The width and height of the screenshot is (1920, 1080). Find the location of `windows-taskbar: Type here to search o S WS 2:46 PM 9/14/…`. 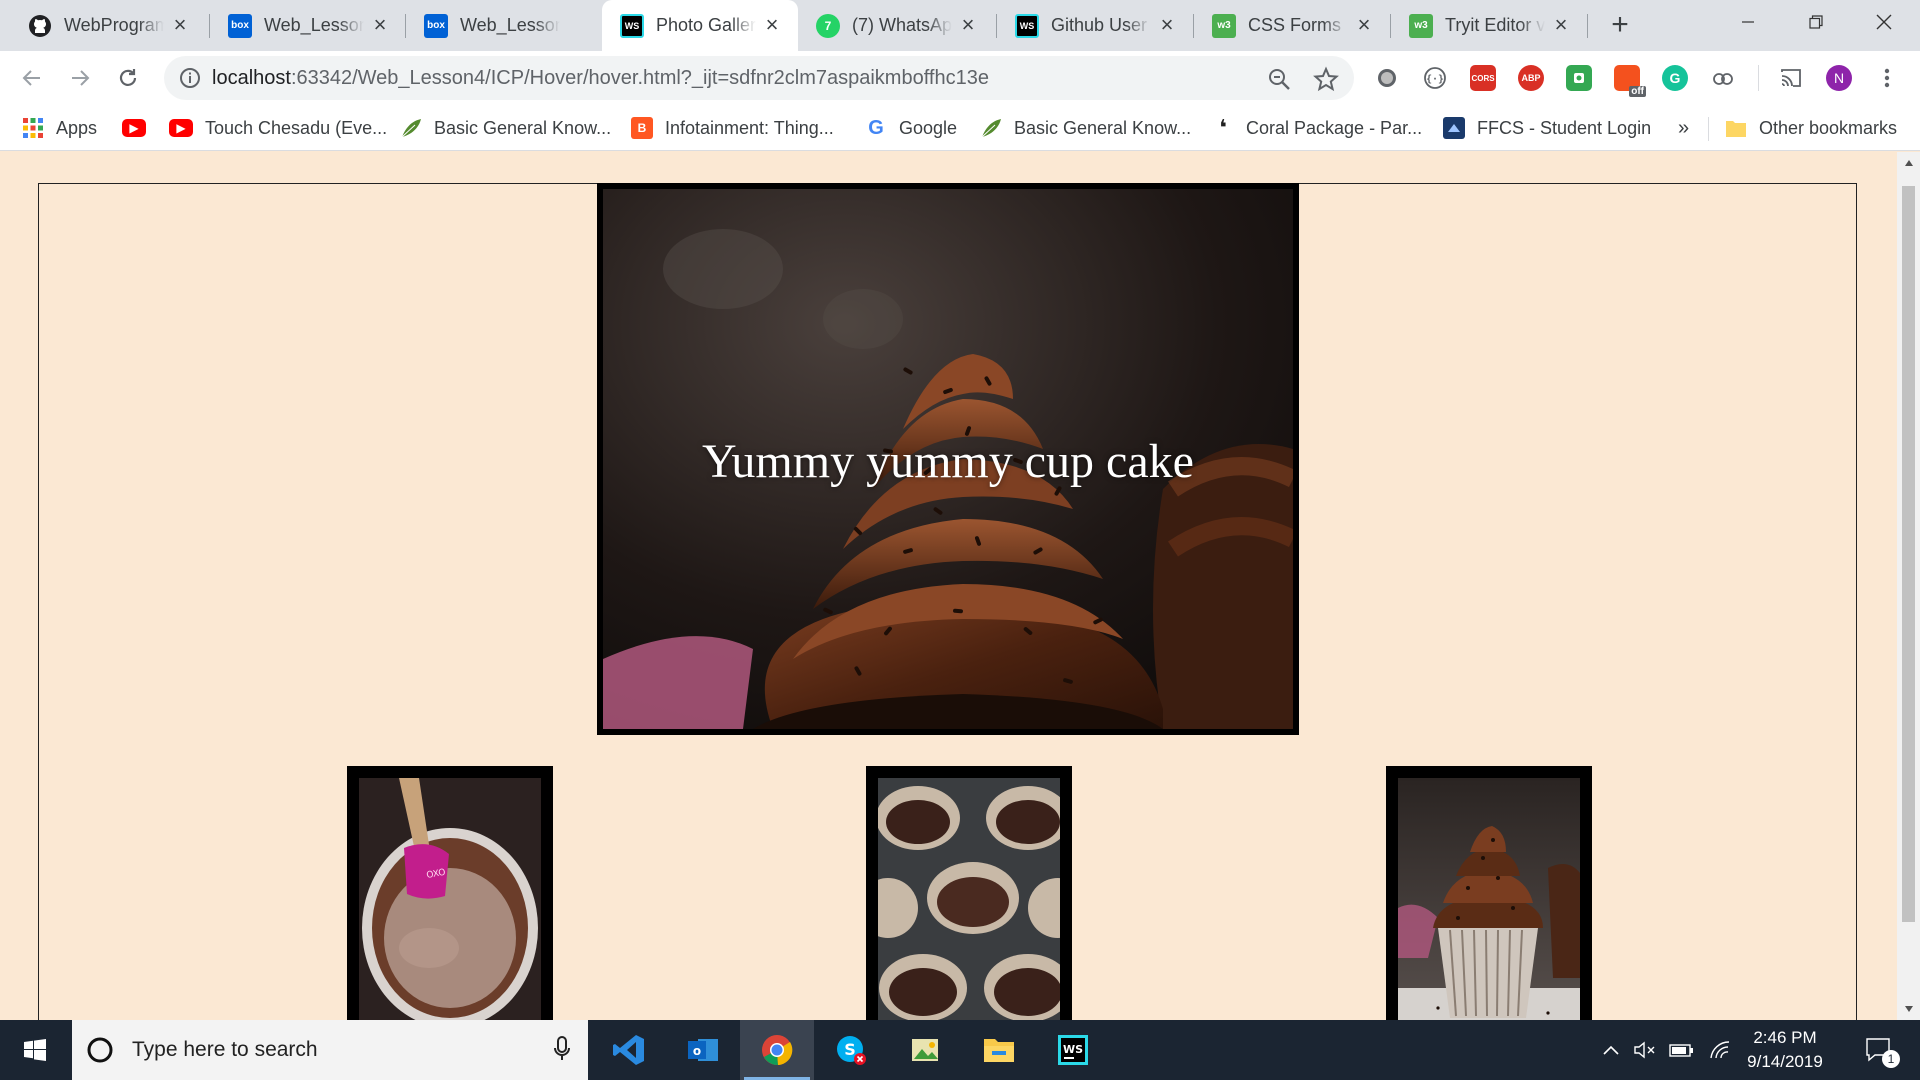

windows-taskbar: Type here to search o S WS 2:46 PM 9/14/… is located at coordinates (960, 1050).